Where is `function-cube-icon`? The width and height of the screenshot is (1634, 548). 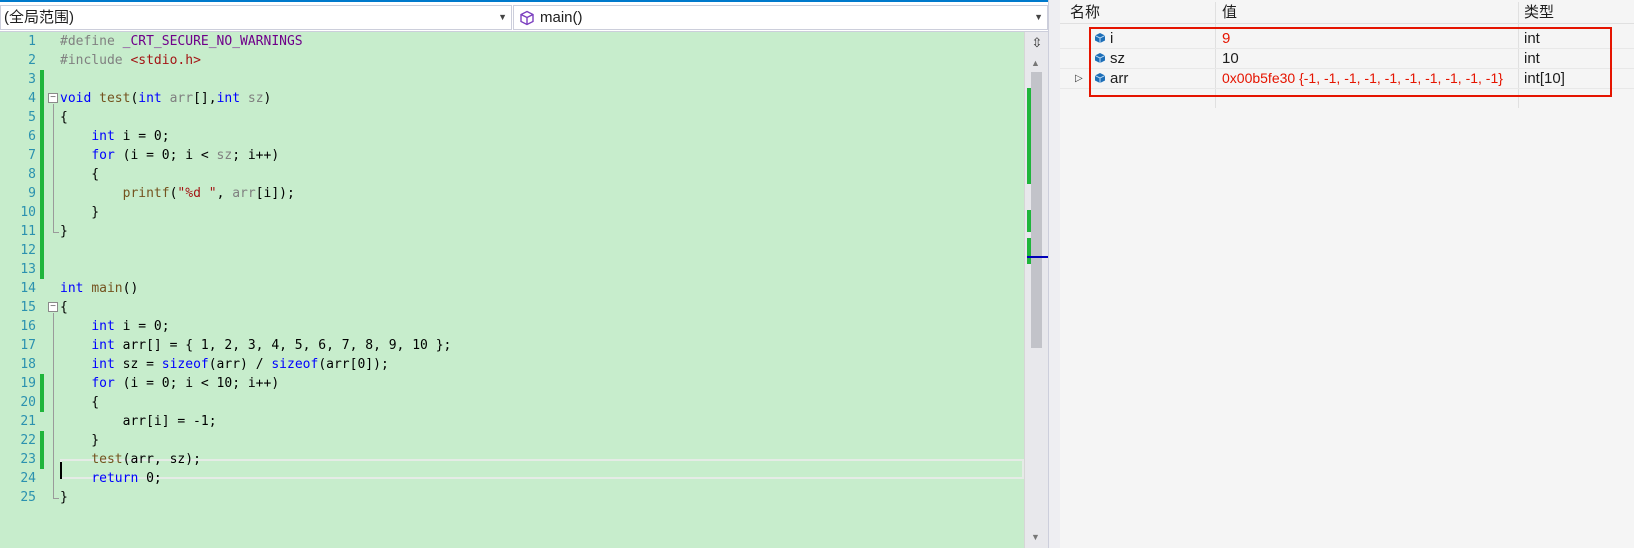
function-cube-icon is located at coordinates (527, 18).